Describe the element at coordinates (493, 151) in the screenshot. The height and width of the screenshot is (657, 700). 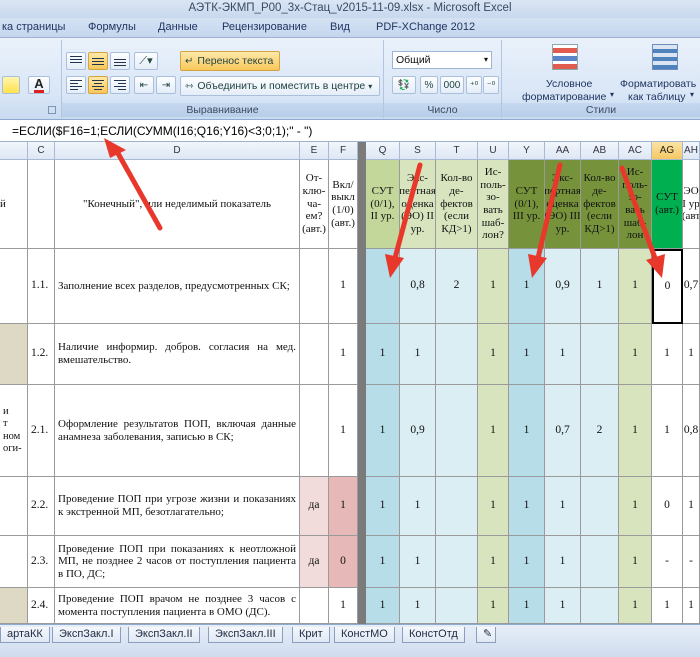
I see `column-header-u: U` at that location.